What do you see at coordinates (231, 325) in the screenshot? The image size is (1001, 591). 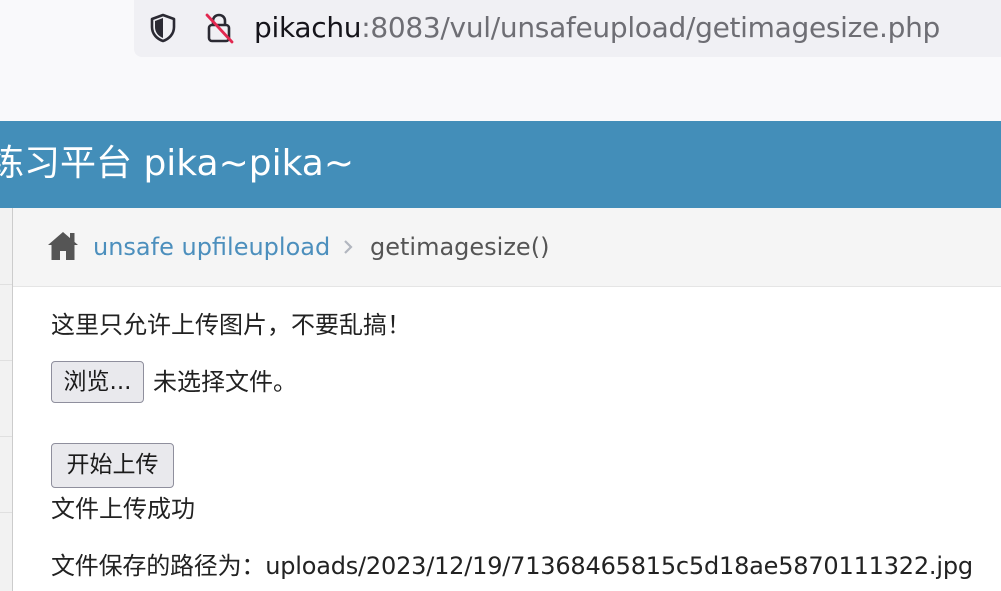 I see `upload-hint-text: 这里只允许上传图片，不要乱搞！` at bounding box center [231, 325].